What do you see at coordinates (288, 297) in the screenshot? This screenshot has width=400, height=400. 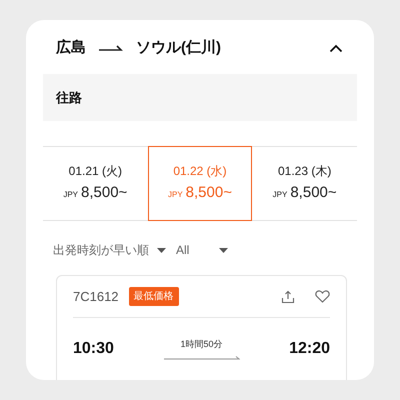 I see `share-icon` at bounding box center [288, 297].